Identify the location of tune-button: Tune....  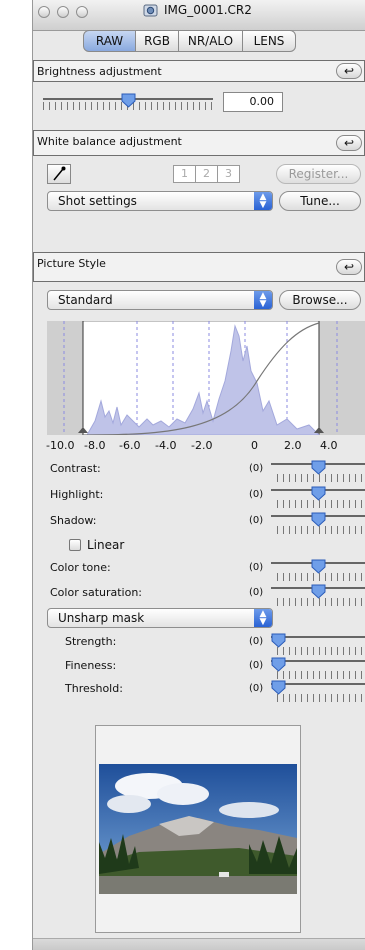
(320, 201).